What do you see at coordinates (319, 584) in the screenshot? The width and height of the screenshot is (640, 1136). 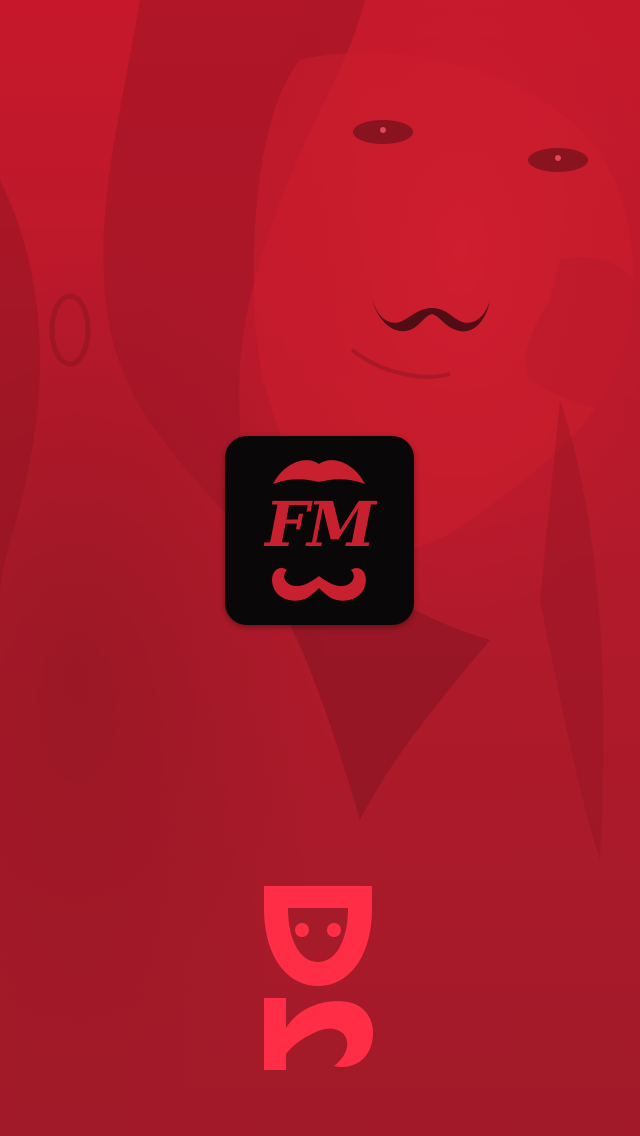 I see `curly-mustache-icon` at bounding box center [319, 584].